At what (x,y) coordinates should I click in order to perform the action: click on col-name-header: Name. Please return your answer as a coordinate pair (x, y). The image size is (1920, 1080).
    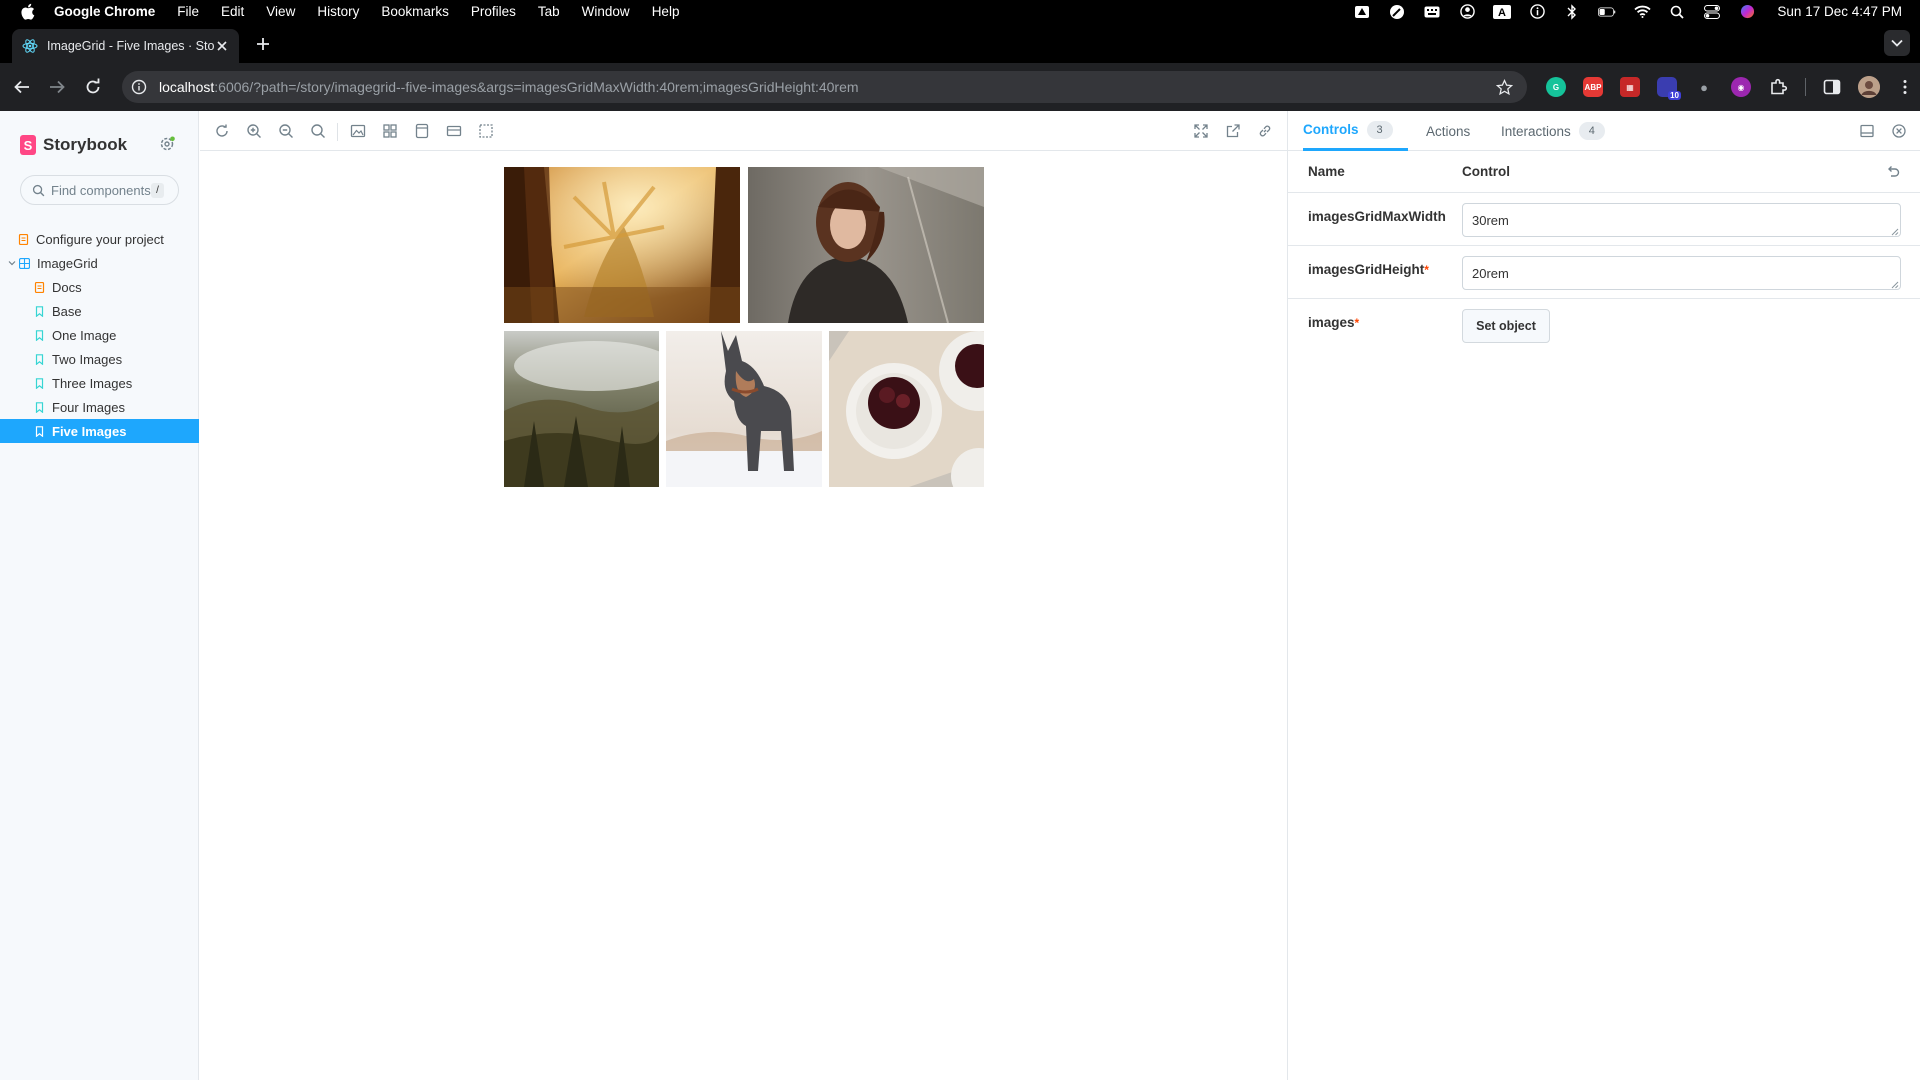
    Looking at the image, I should click on (1326, 171).